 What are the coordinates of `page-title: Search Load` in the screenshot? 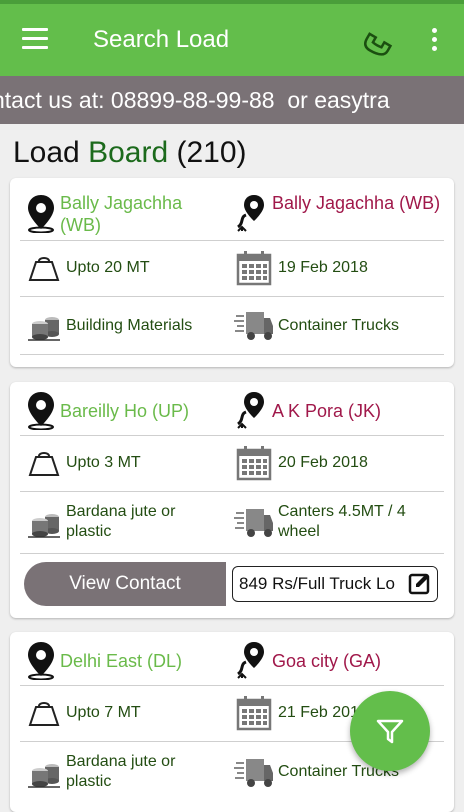 It's located at (161, 39).